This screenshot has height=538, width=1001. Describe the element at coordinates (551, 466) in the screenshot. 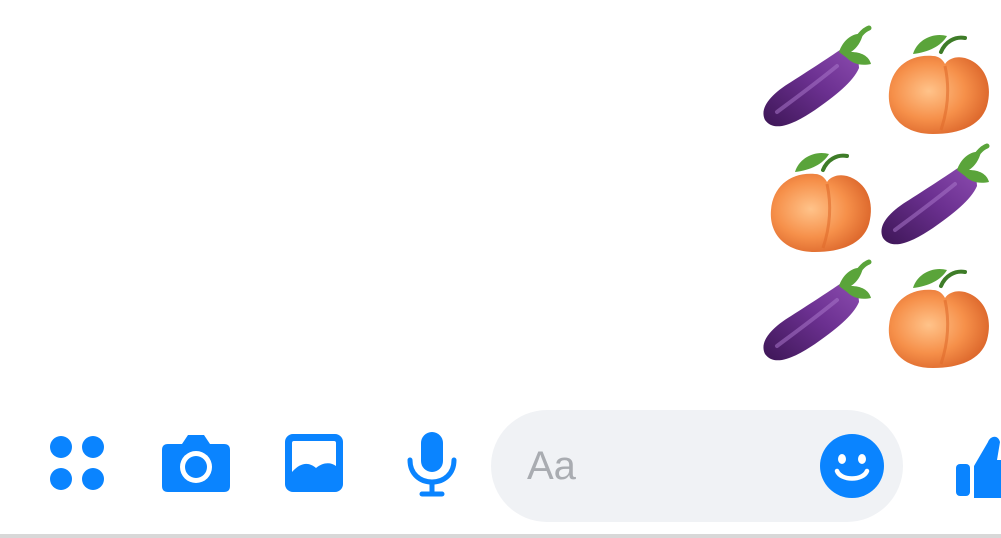

I see `message-placeholder: Aa` at that location.